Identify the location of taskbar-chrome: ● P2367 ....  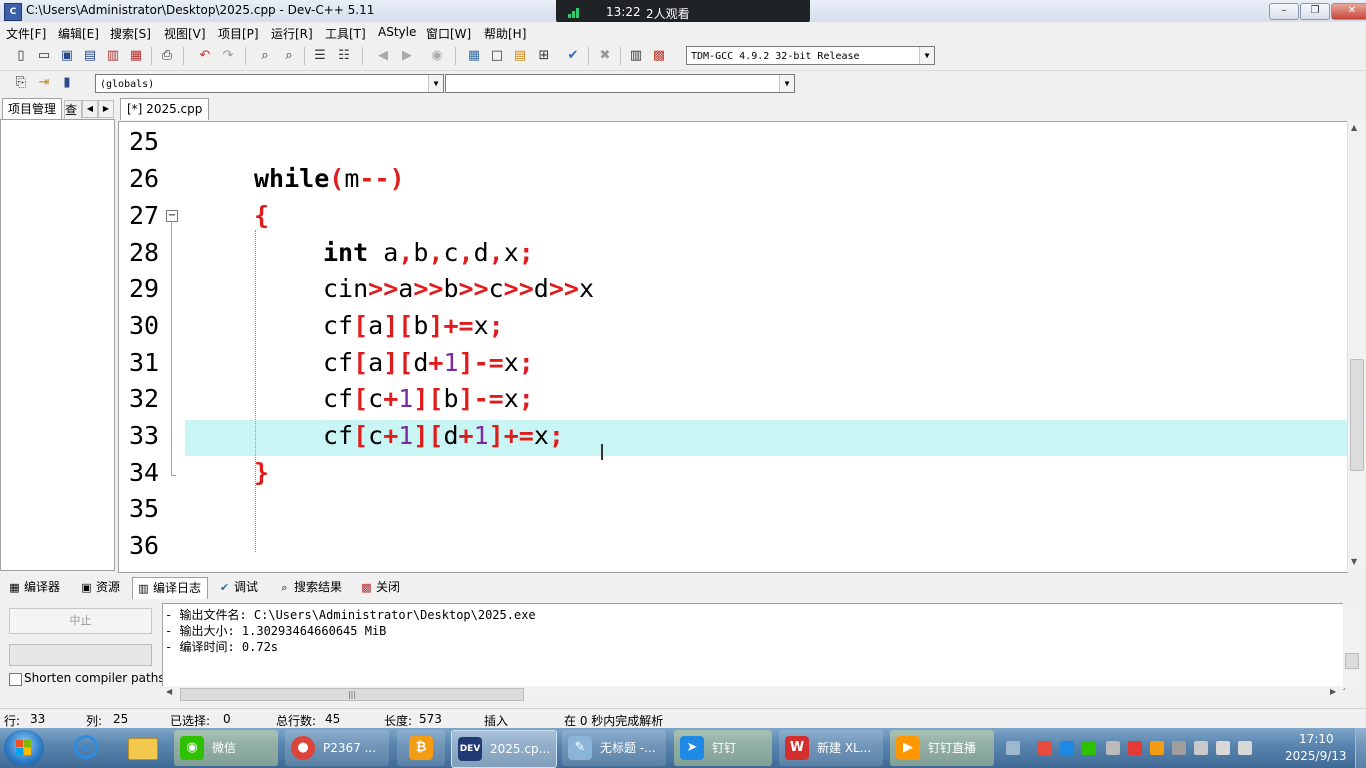
(337, 748).